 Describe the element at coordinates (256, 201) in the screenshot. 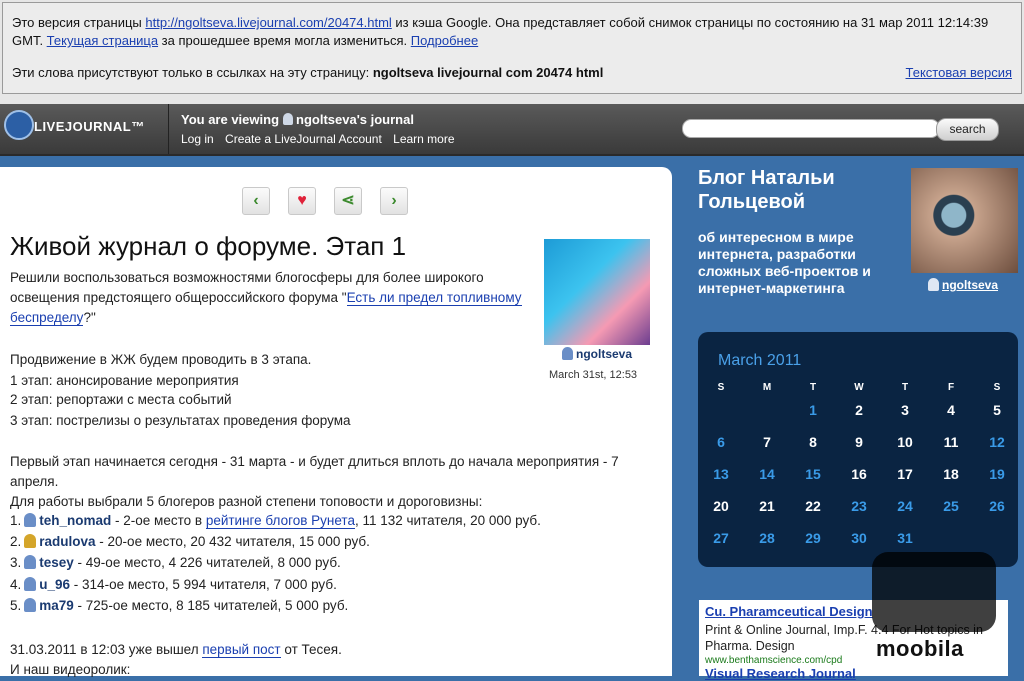

I see `prev-entry-button: ‹` at that location.